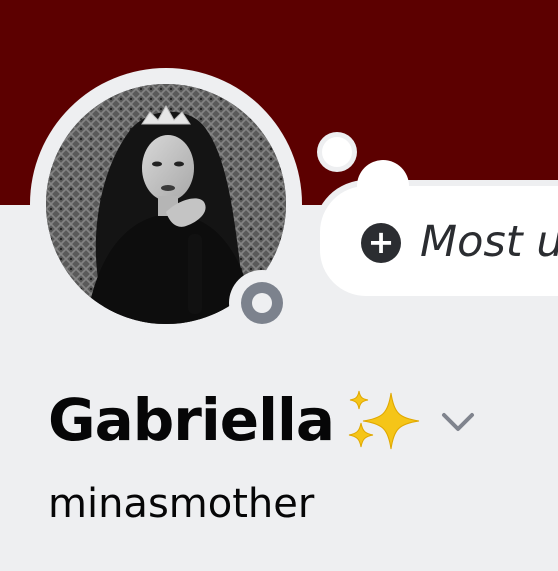 The height and width of the screenshot is (571, 558). What do you see at coordinates (181, 504) in the screenshot?
I see `username: minasmother` at bounding box center [181, 504].